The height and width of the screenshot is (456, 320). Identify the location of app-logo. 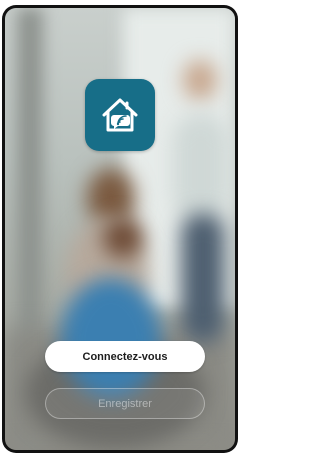
(120, 115).